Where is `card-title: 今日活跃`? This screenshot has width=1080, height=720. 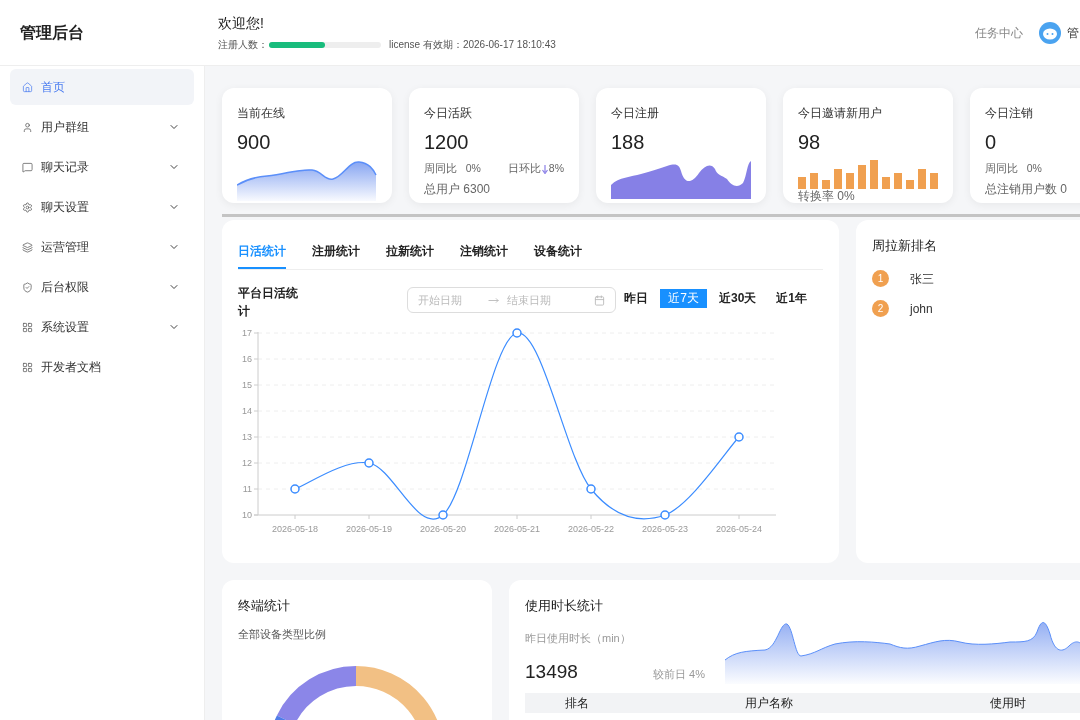
card-title: 今日活跃 is located at coordinates (448, 113).